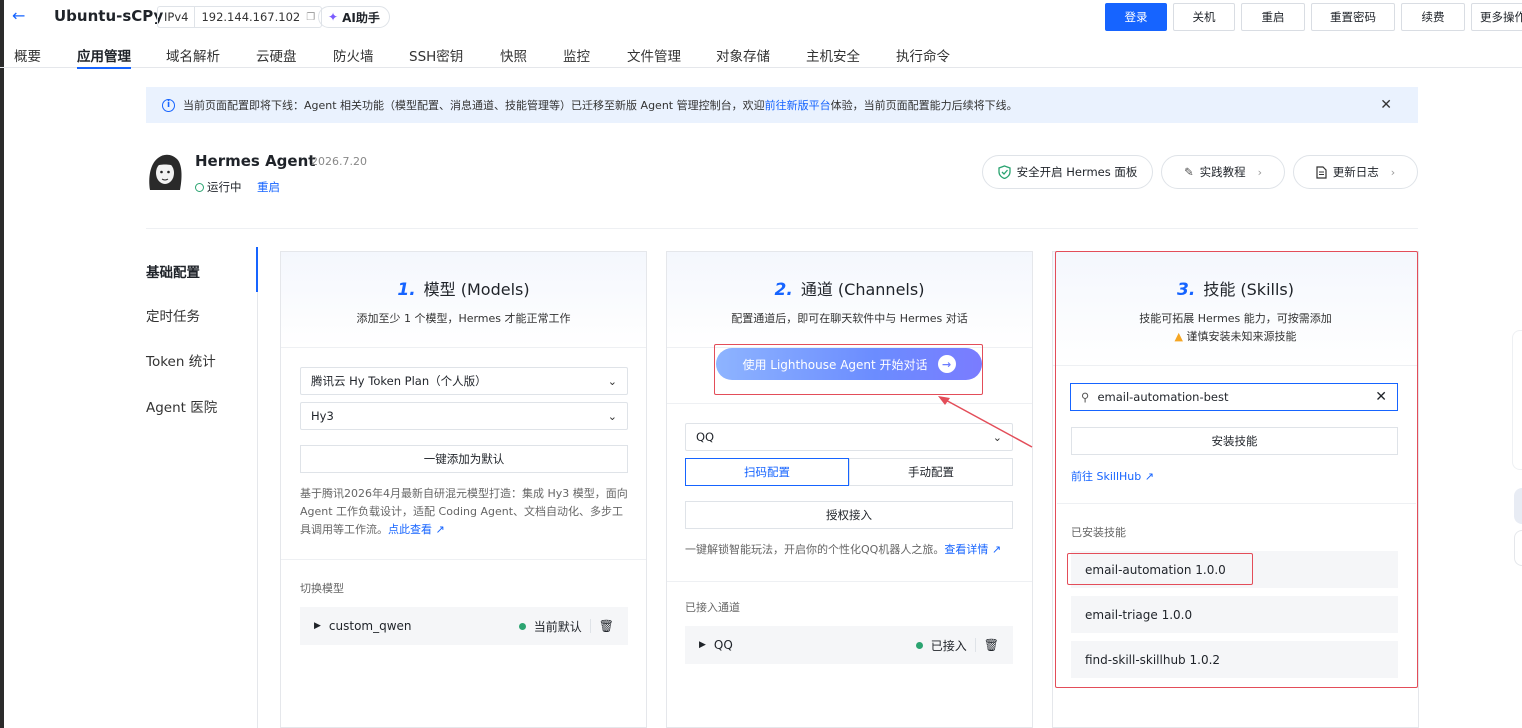 The image size is (1522, 728). Describe the element at coordinates (2, 364) in the screenshot. I see `window-edge` at that location.